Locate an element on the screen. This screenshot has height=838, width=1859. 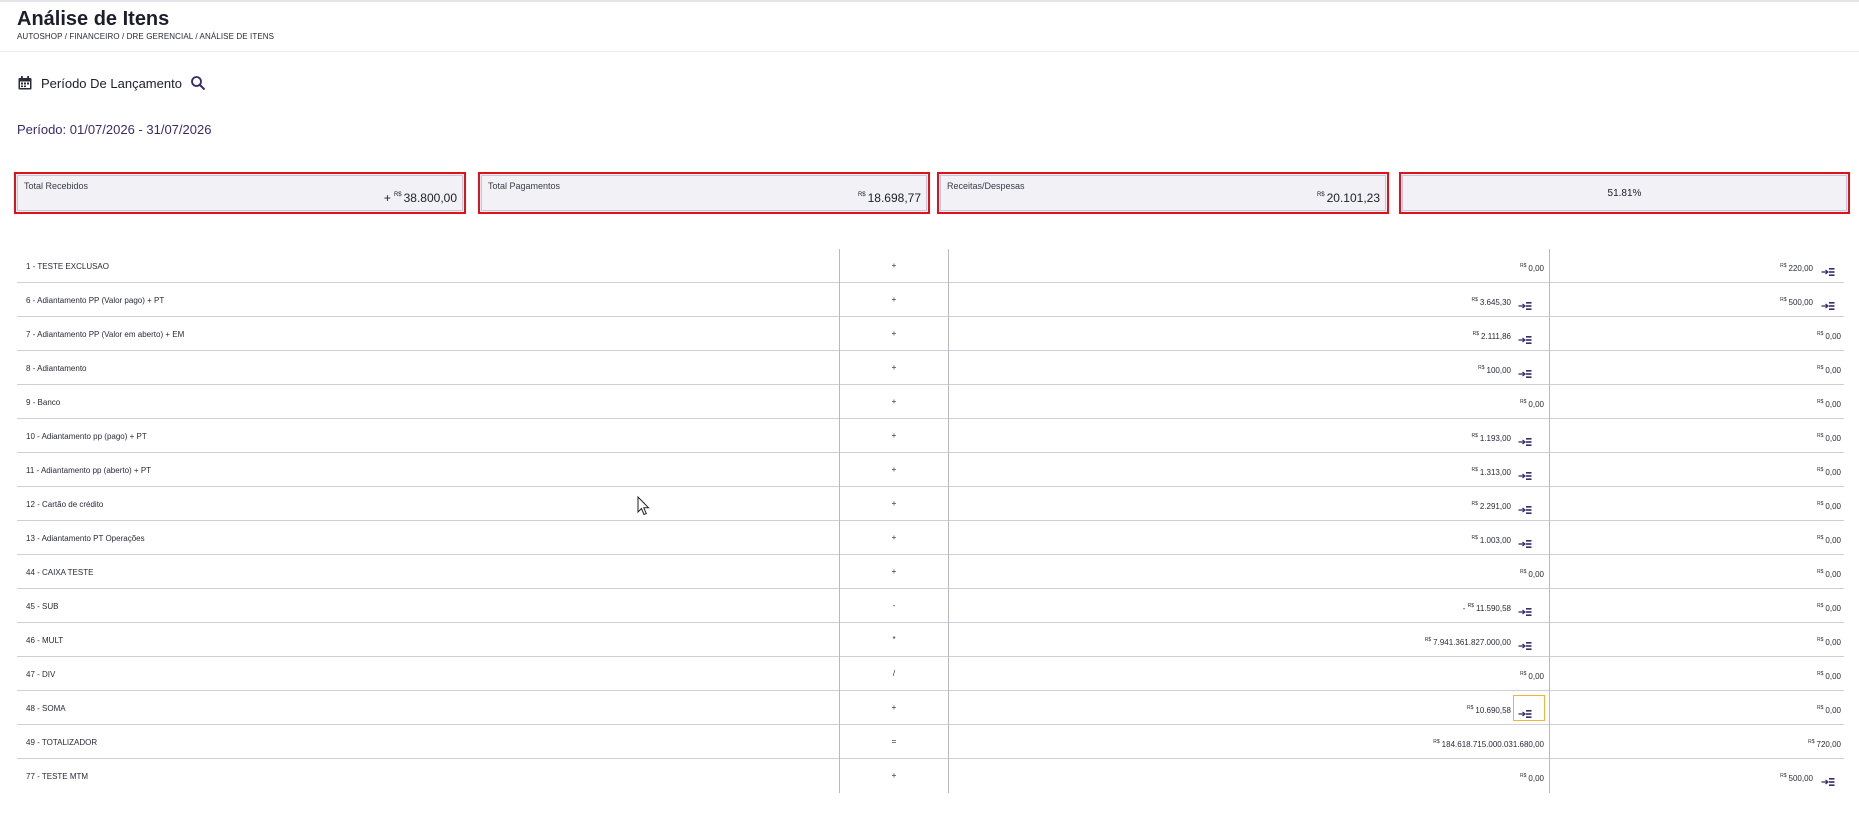
value-text: R$ 2.111,86 is located at coordinates (1492, 336).